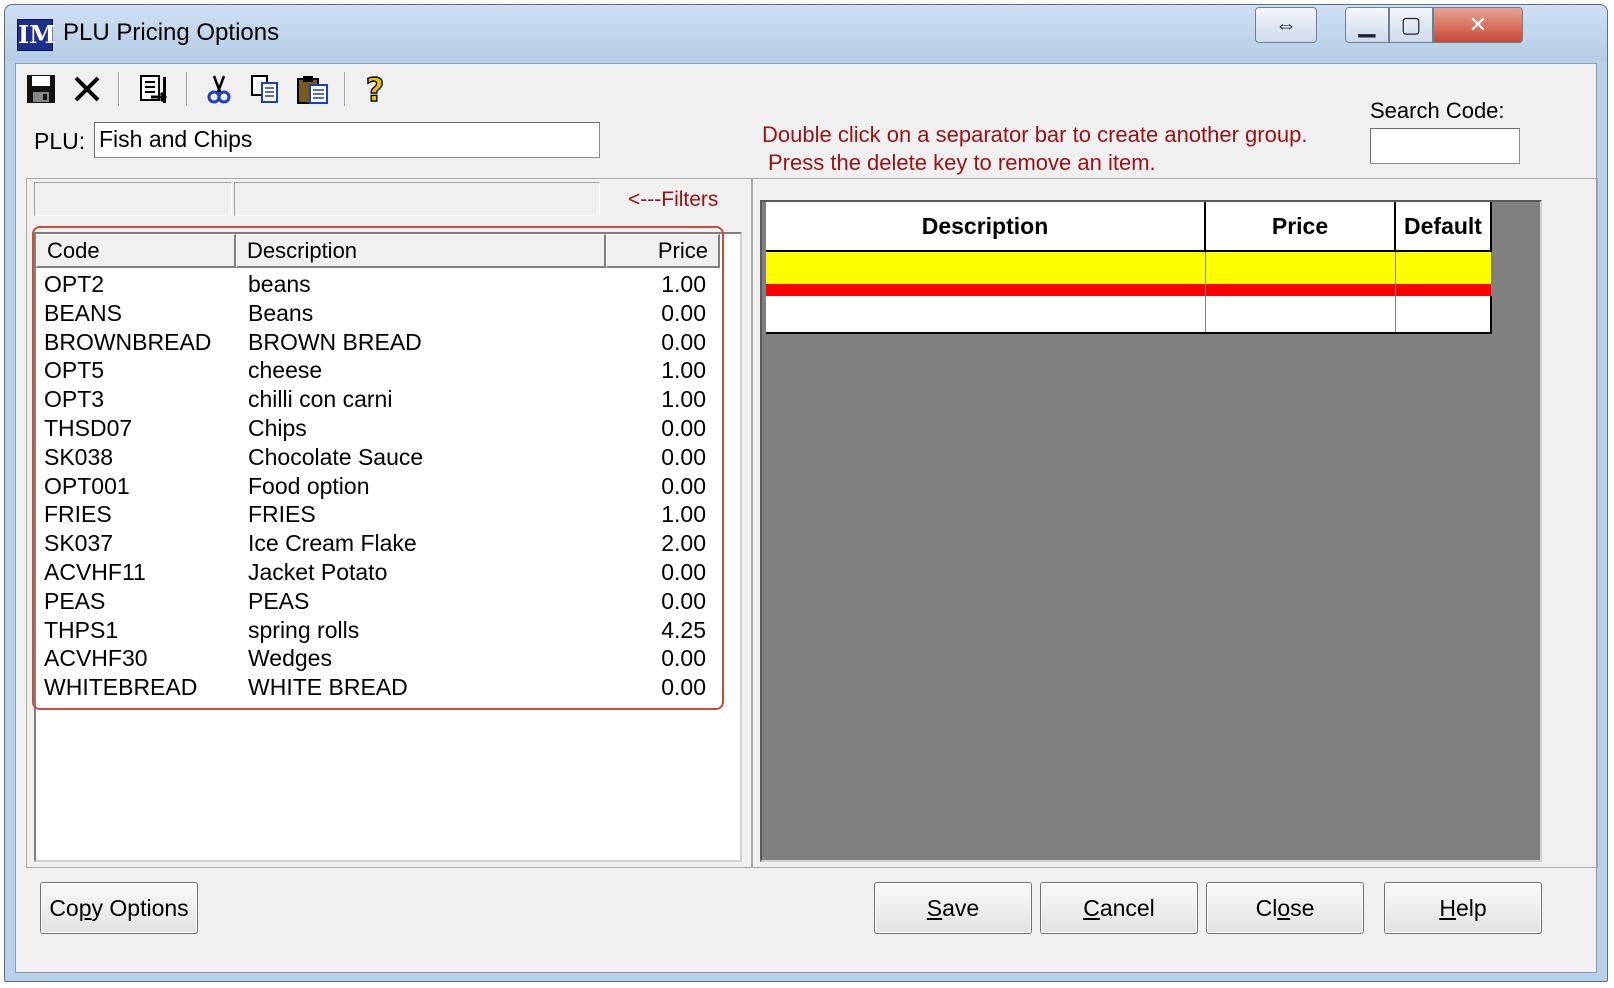 The image size is (1614, 988). I want to click on button-text: ancel, so click(1127, 908).